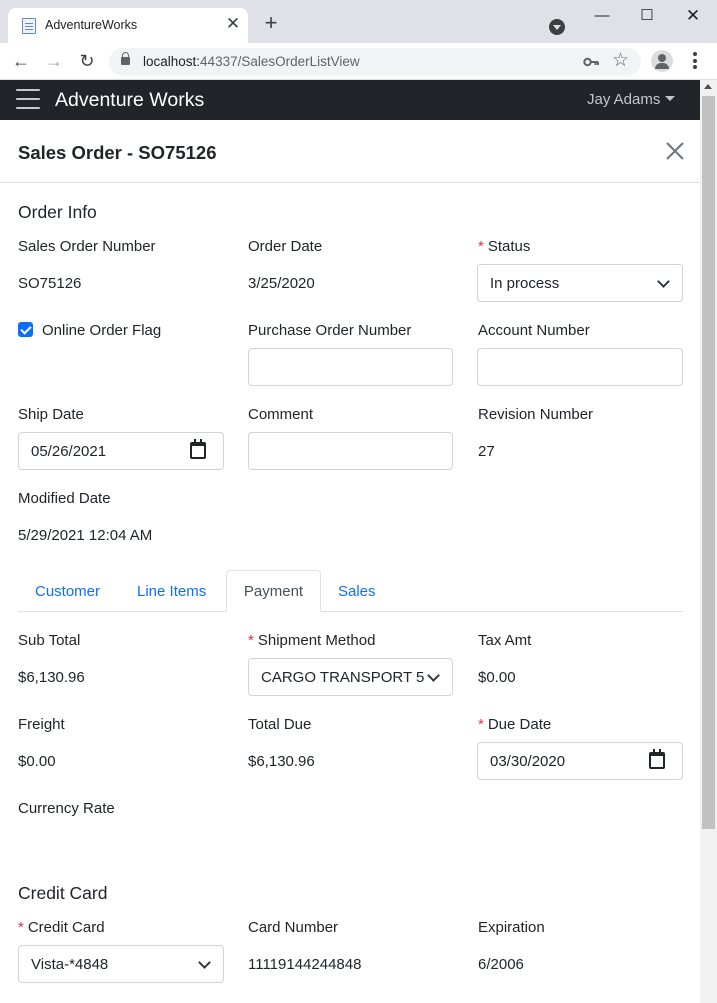 This screenshot has height=1003, width=717. Describe the element at coordinates (281, 283) in the screenshot. I see `order-date-value: 3/25/2020` at that location.